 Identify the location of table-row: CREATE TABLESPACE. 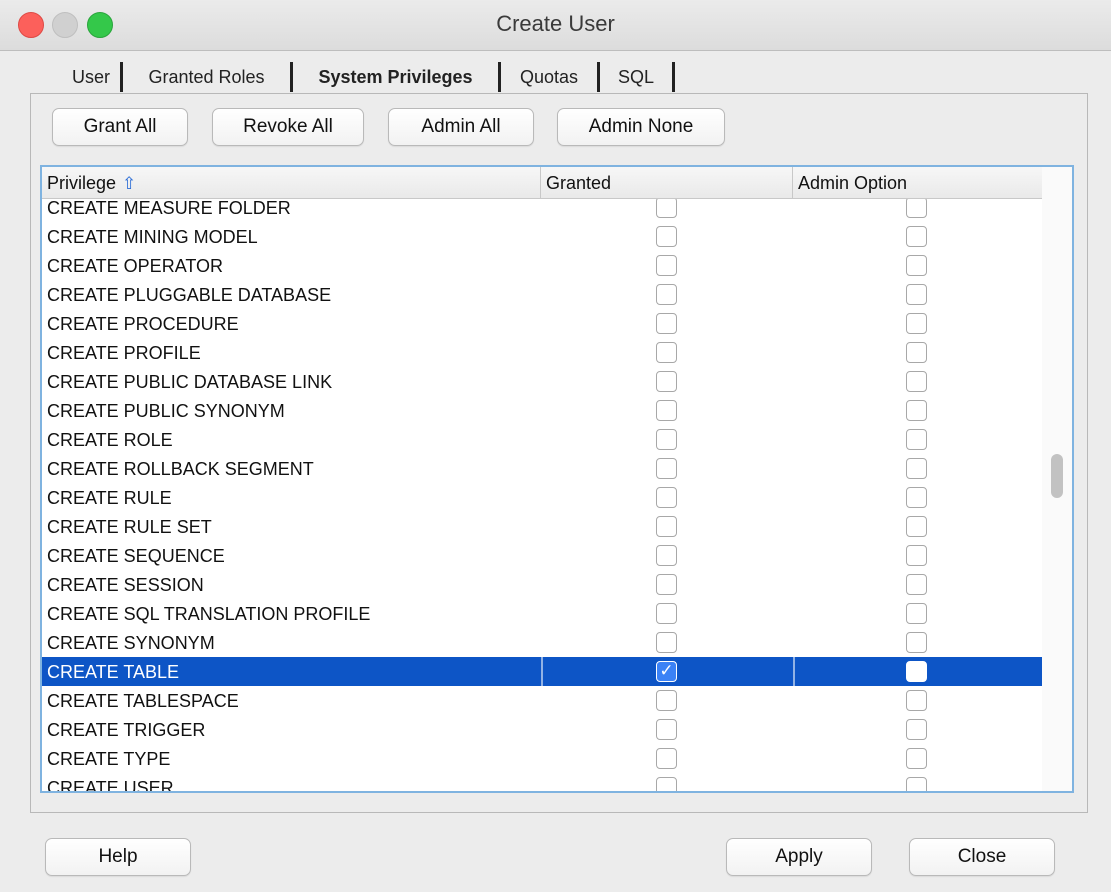
(542, 700).